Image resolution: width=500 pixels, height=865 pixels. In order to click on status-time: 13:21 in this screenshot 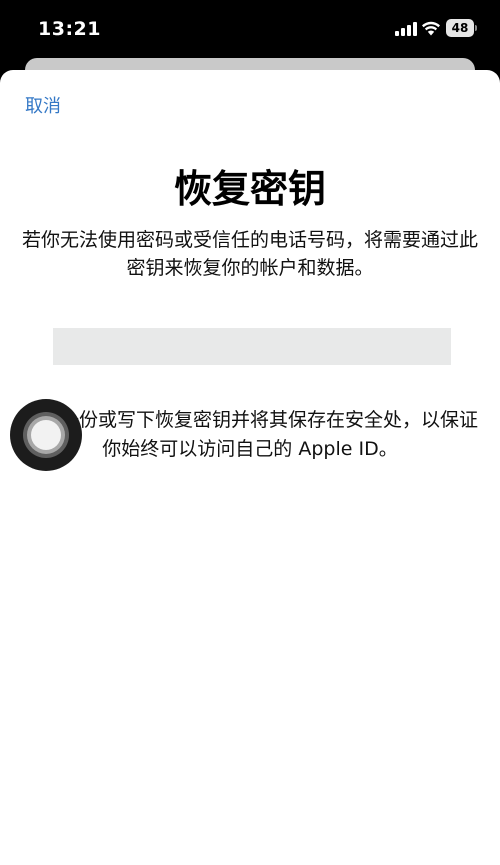, I will do `click(69, 29)`.